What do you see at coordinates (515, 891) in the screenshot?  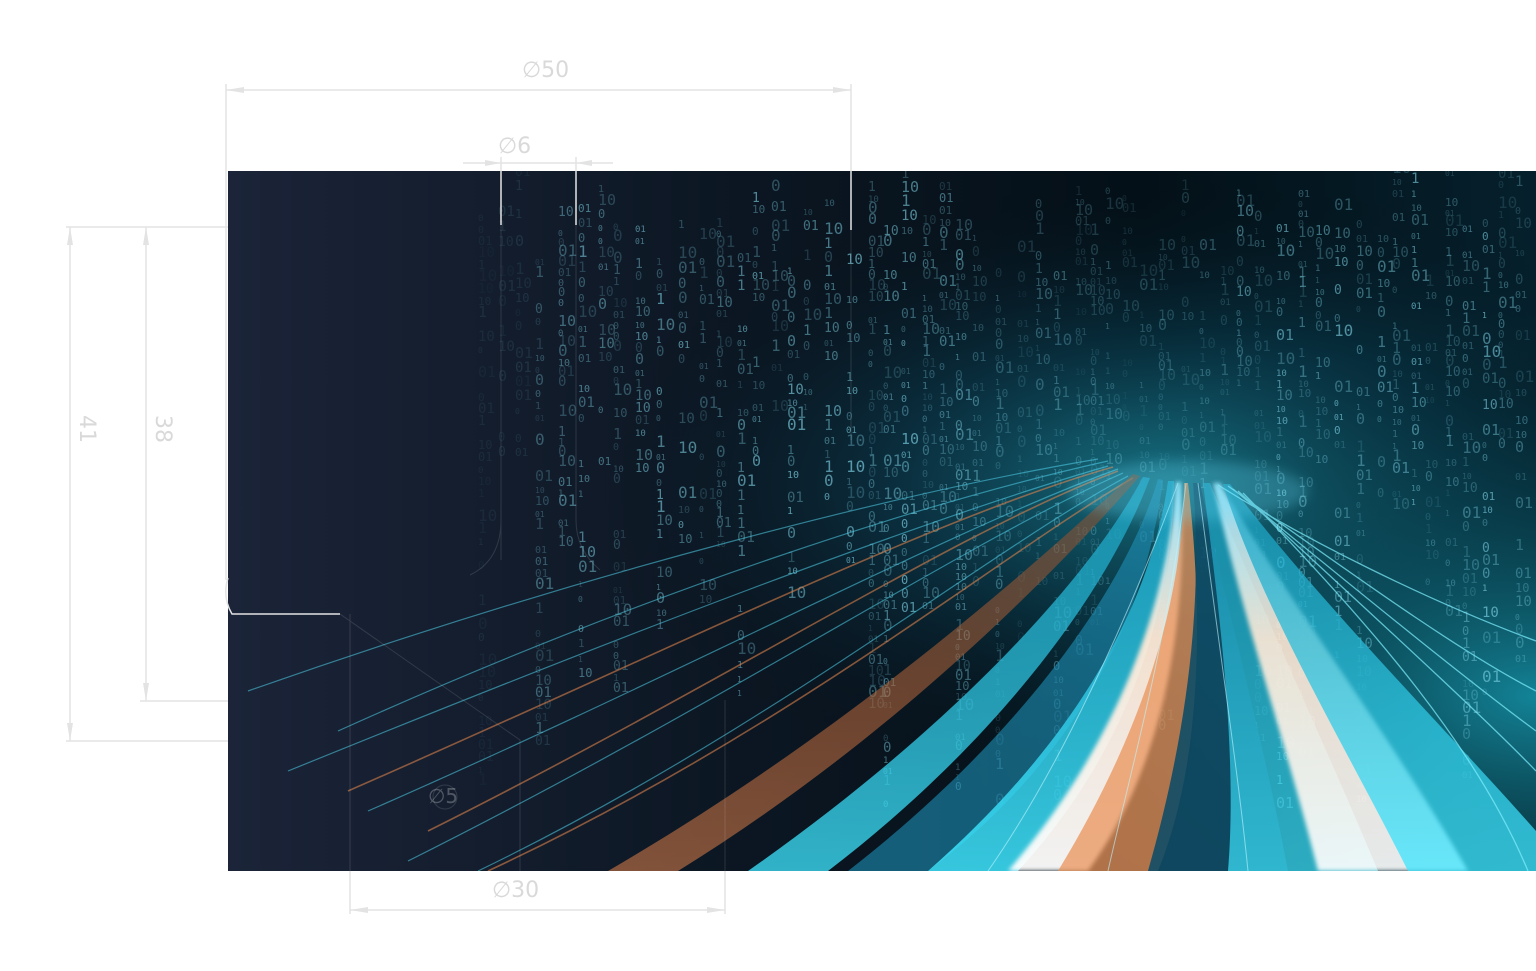 I see `dimension-bottom-diameter-label: ∅30` at bounding box center [515, 891].